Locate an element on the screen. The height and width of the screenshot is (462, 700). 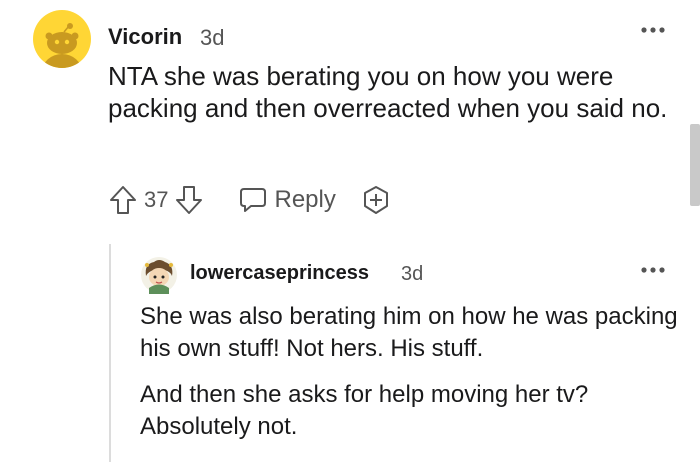
comment-actions: 37 Reply is located at coordinates (250, 200).